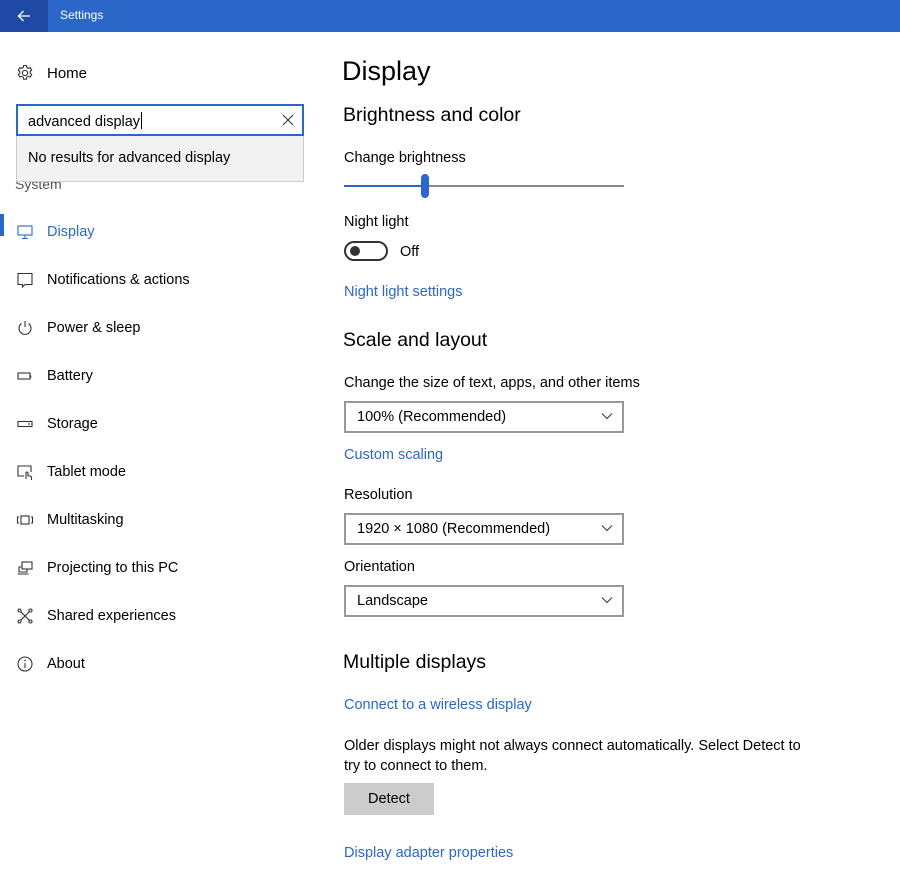  What do you see at coordinates (25, 472) in the screenshot?
I see `tablet-touch-icon` at bounding box center [25, 472].